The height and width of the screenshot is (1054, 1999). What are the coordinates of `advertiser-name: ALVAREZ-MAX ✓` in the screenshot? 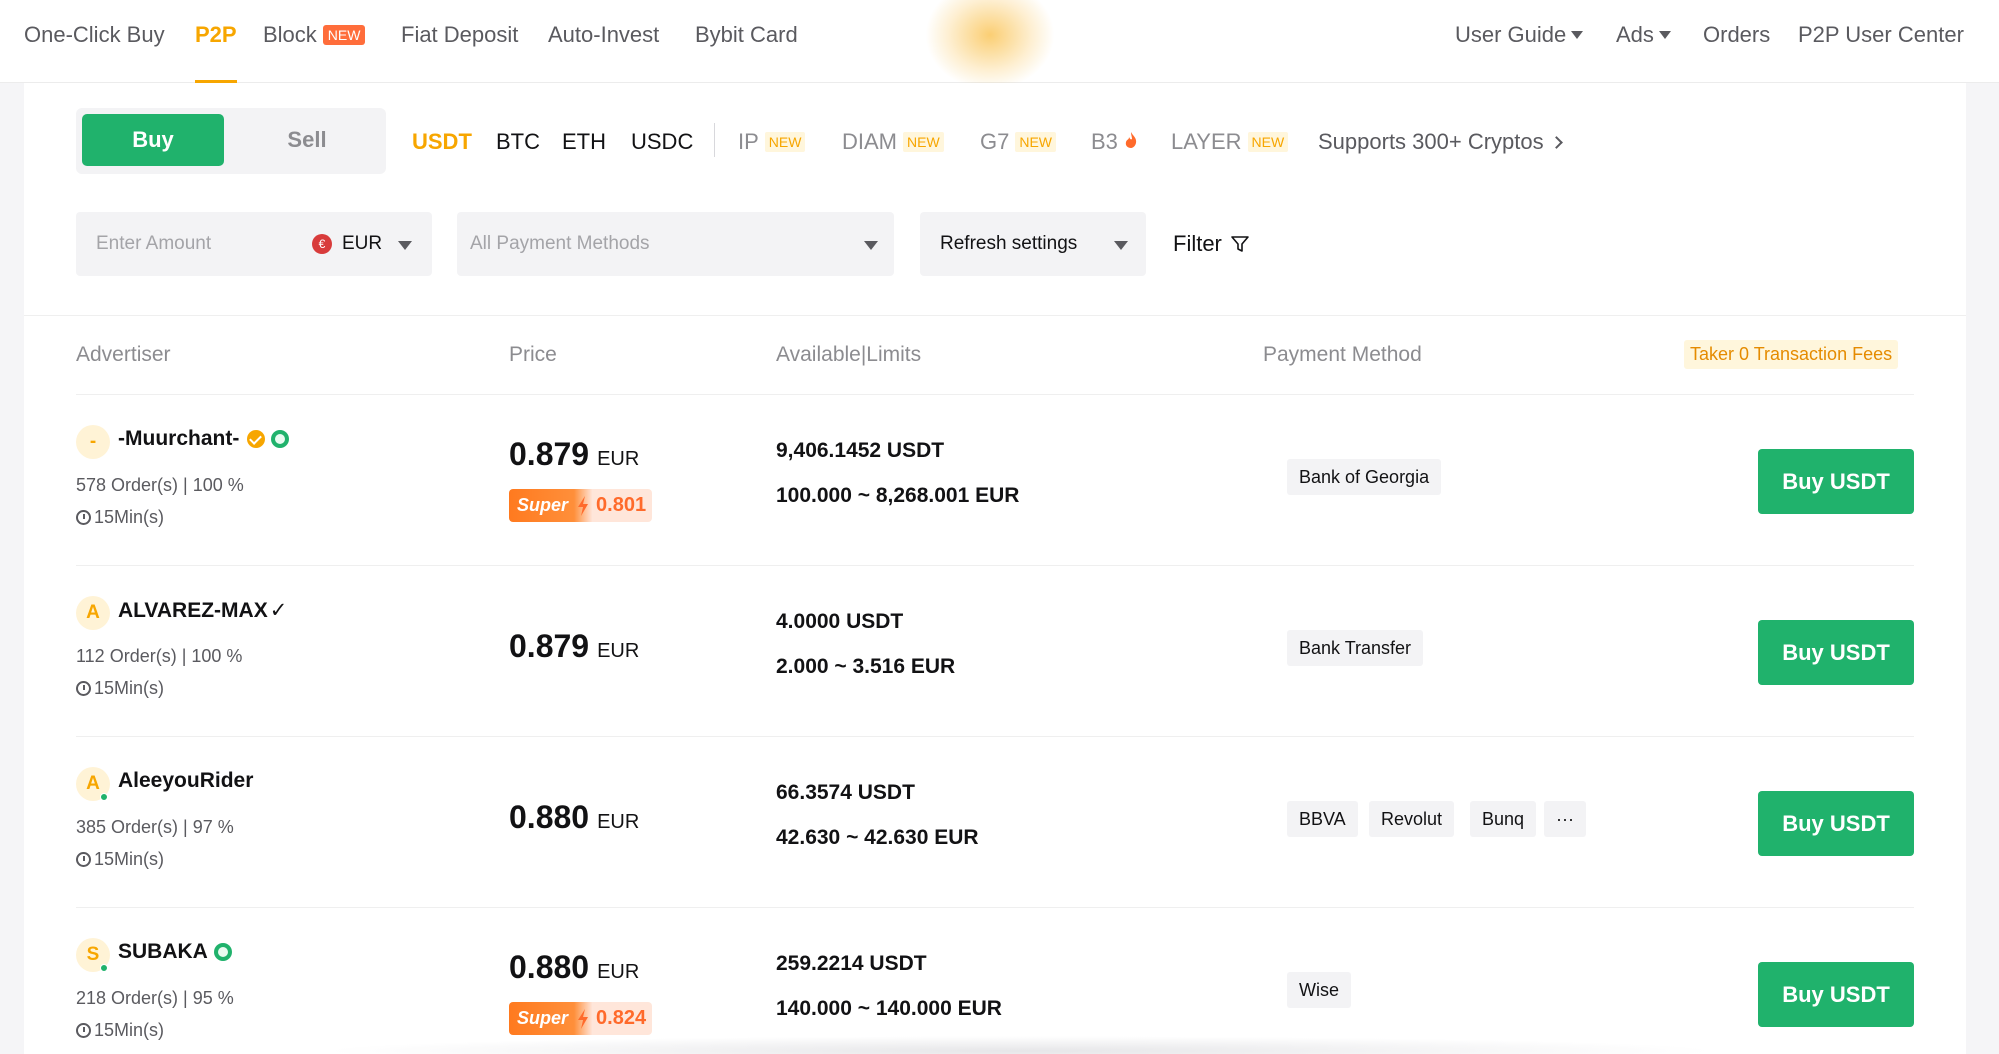 It's located at (202, 610).